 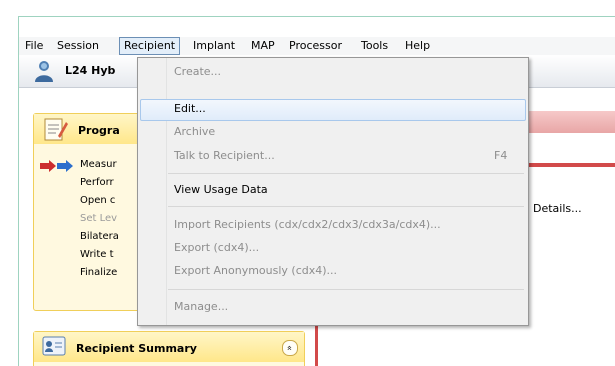 What do you see at coordinates (97, 182) in the screenshot?
I see `task-perform: Perforr` at bounding box center [97, 182].